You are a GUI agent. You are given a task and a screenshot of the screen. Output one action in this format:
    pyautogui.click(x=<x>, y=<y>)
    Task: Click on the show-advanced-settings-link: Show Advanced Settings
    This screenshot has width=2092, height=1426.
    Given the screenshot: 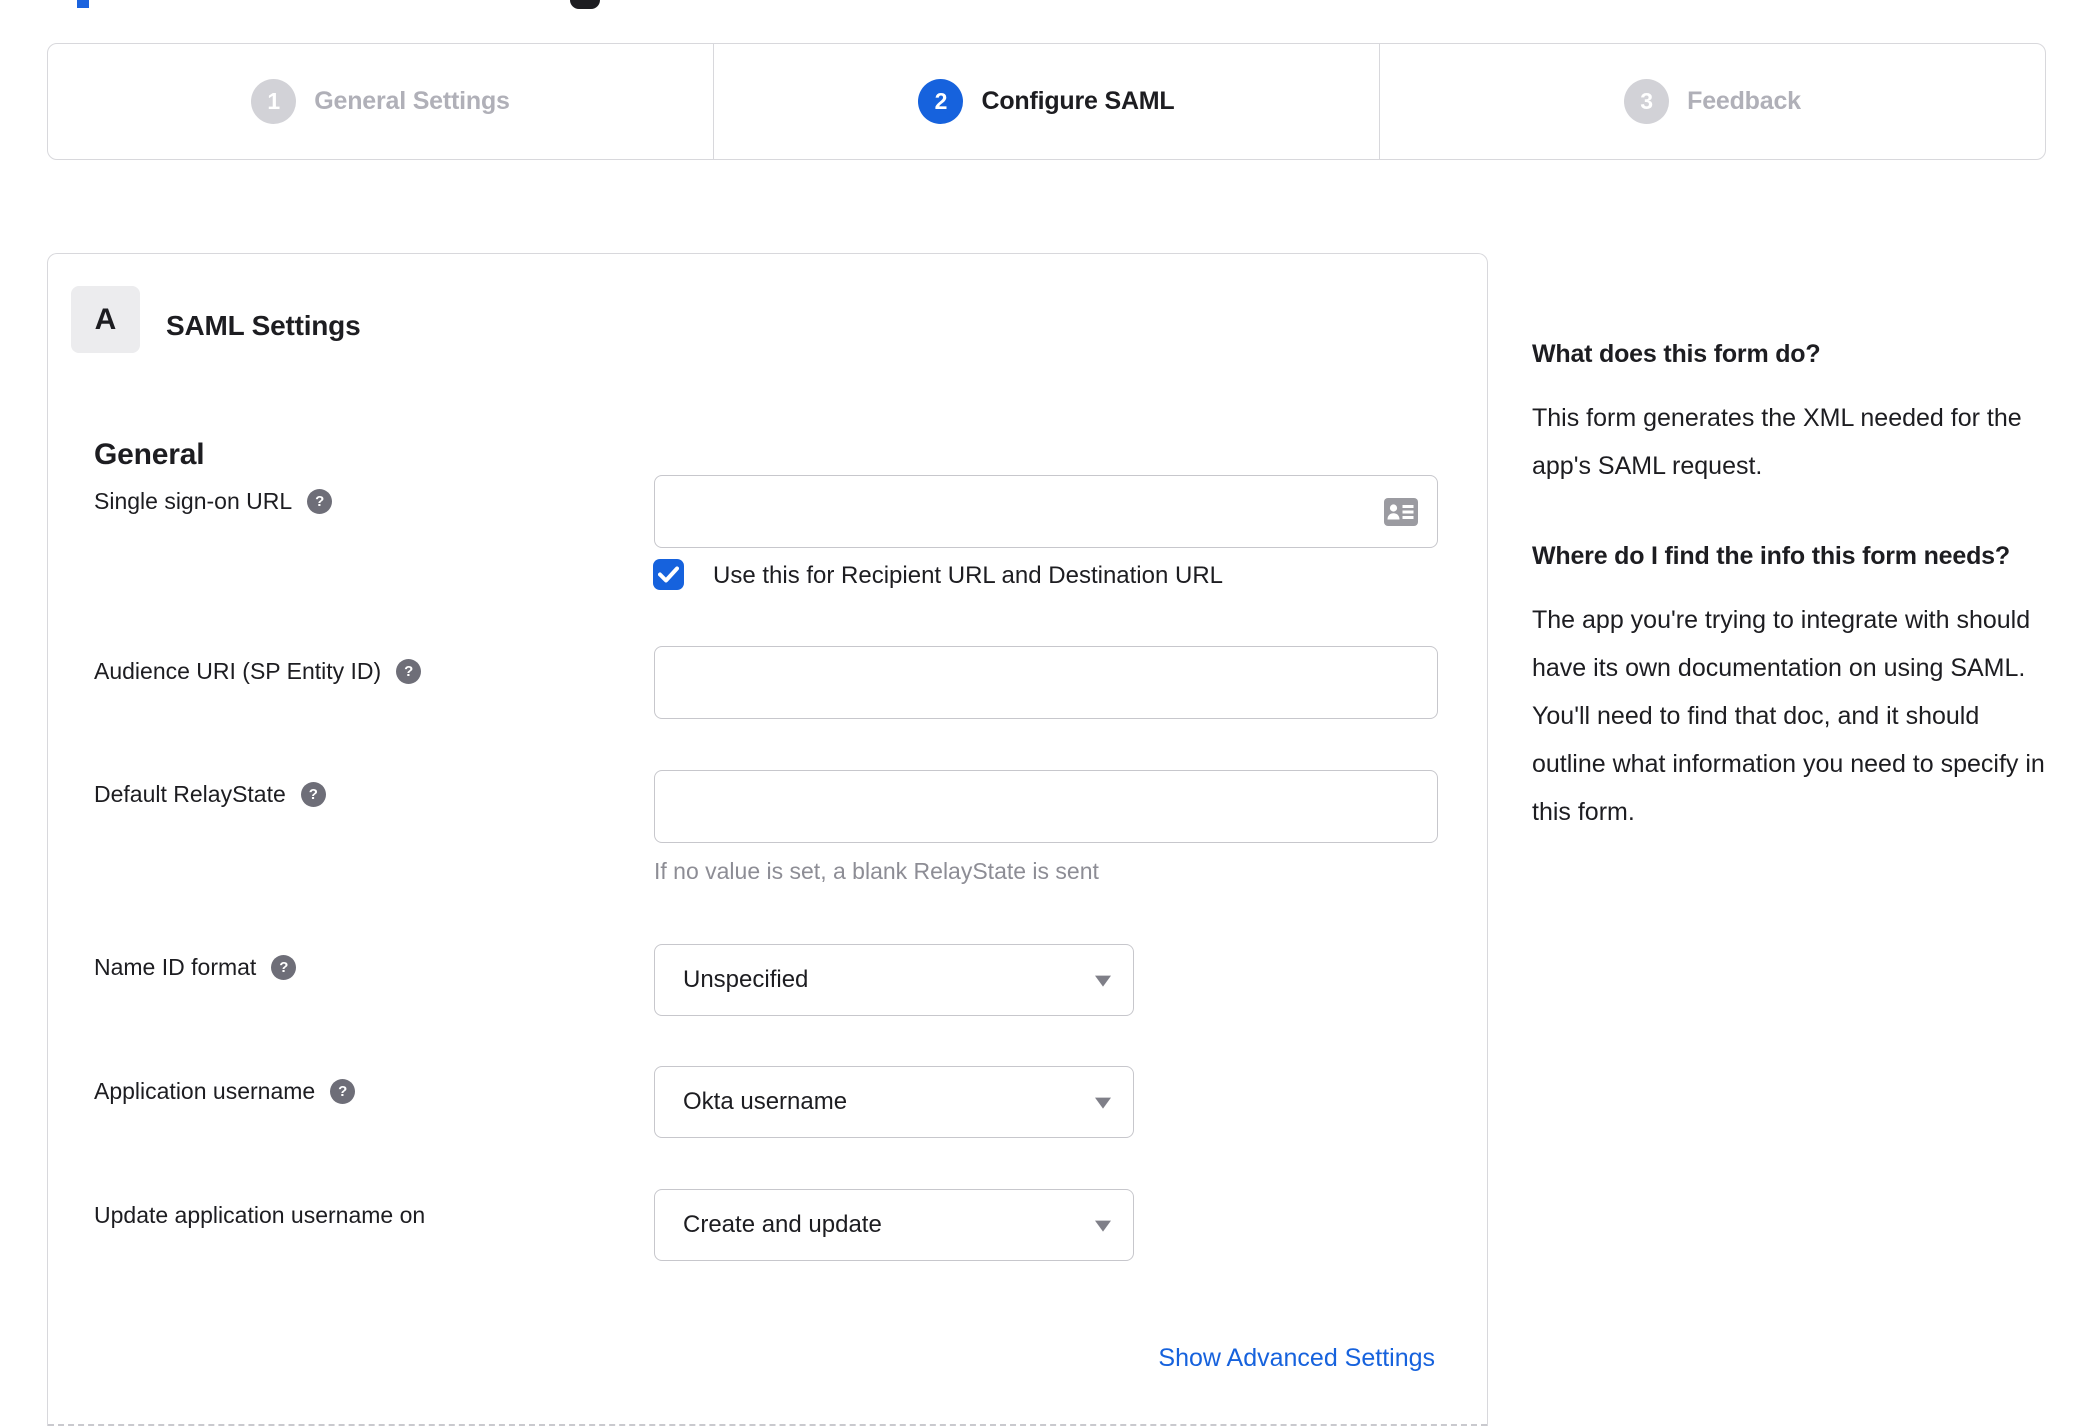 What is the action you would take?
    pyautogui.click(x=1296, y=1358)
    